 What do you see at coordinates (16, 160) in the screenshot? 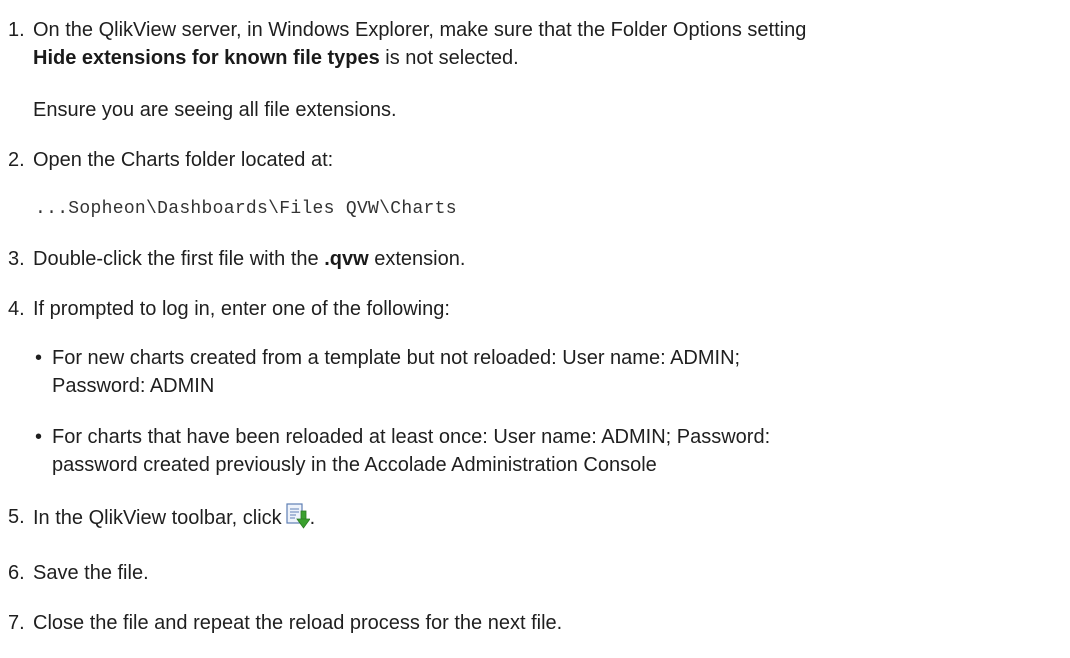
I see `step-number: 2.` at bounding box center [16, 160].